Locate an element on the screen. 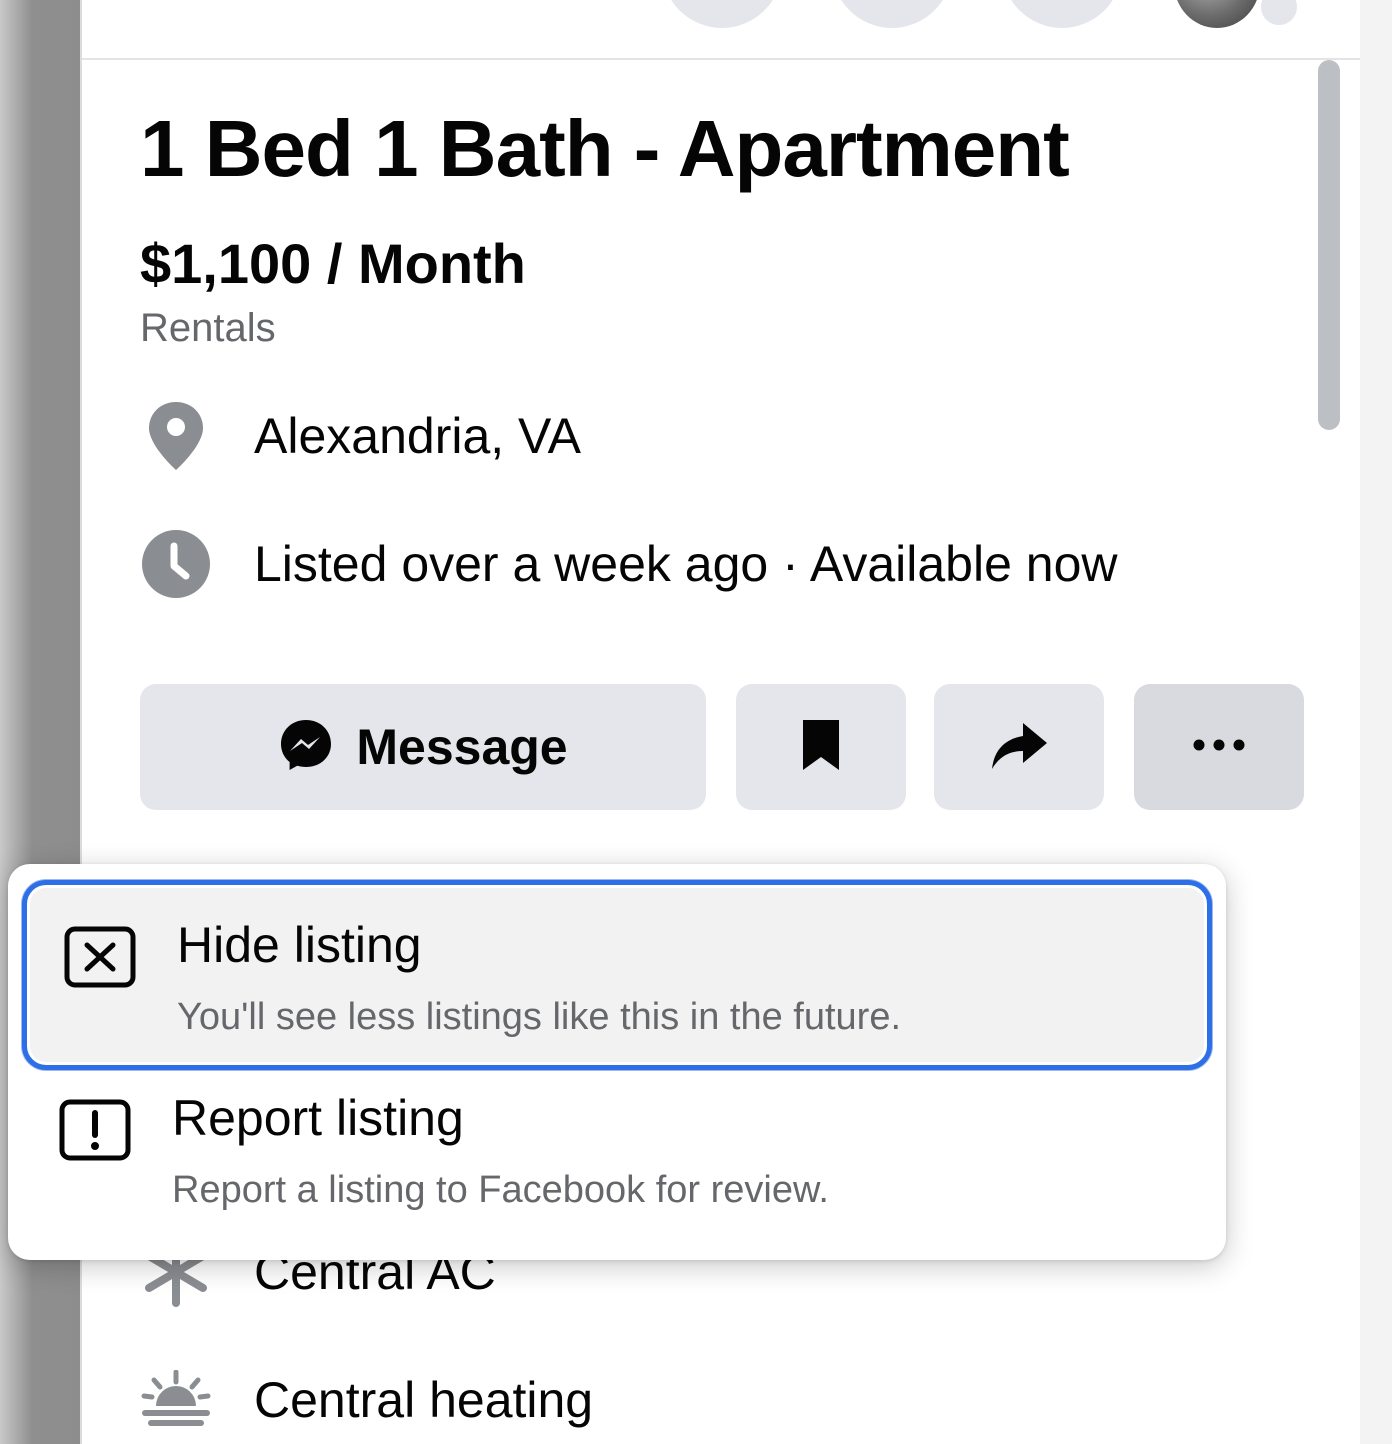  ellipsis-icon is located at coordinates (1219, 747).